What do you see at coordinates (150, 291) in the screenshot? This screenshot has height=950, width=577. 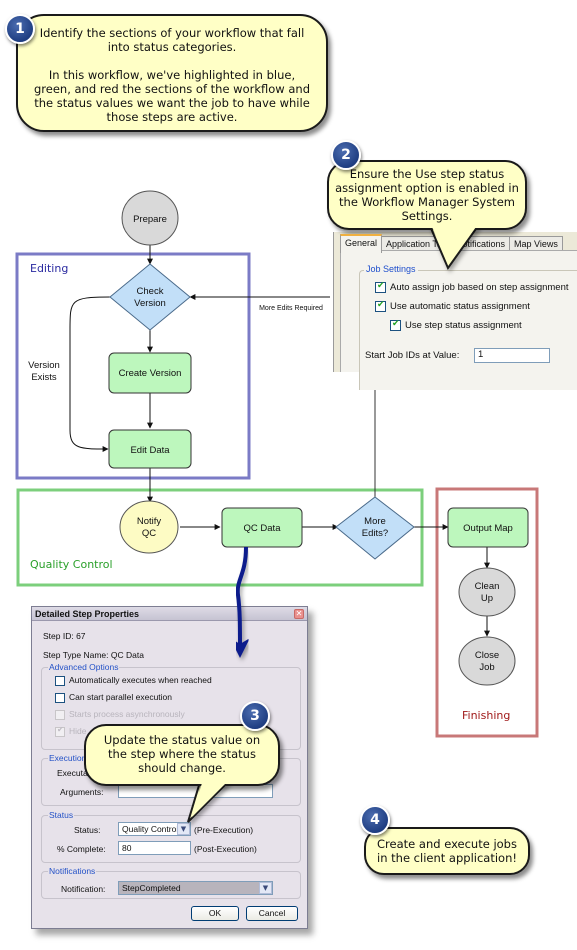 I see `svg-text: Check` at bounding box center [150, 291].